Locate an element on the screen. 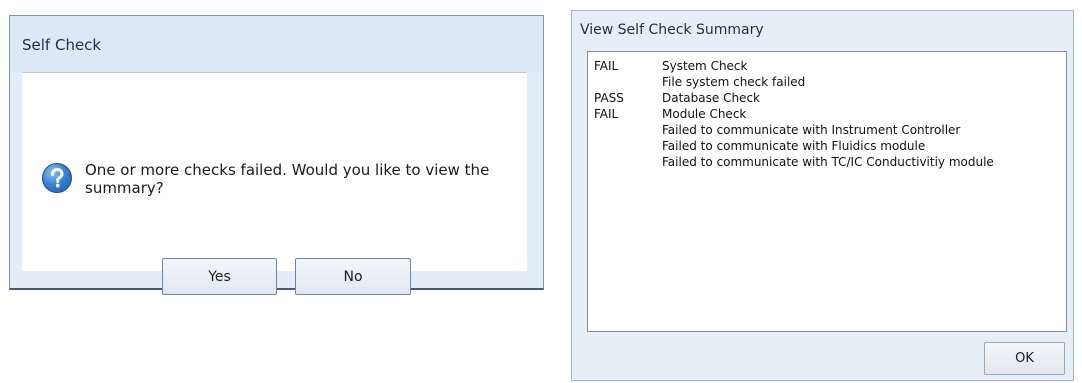  ok-button: OK is located at coordinates (1024, 358).